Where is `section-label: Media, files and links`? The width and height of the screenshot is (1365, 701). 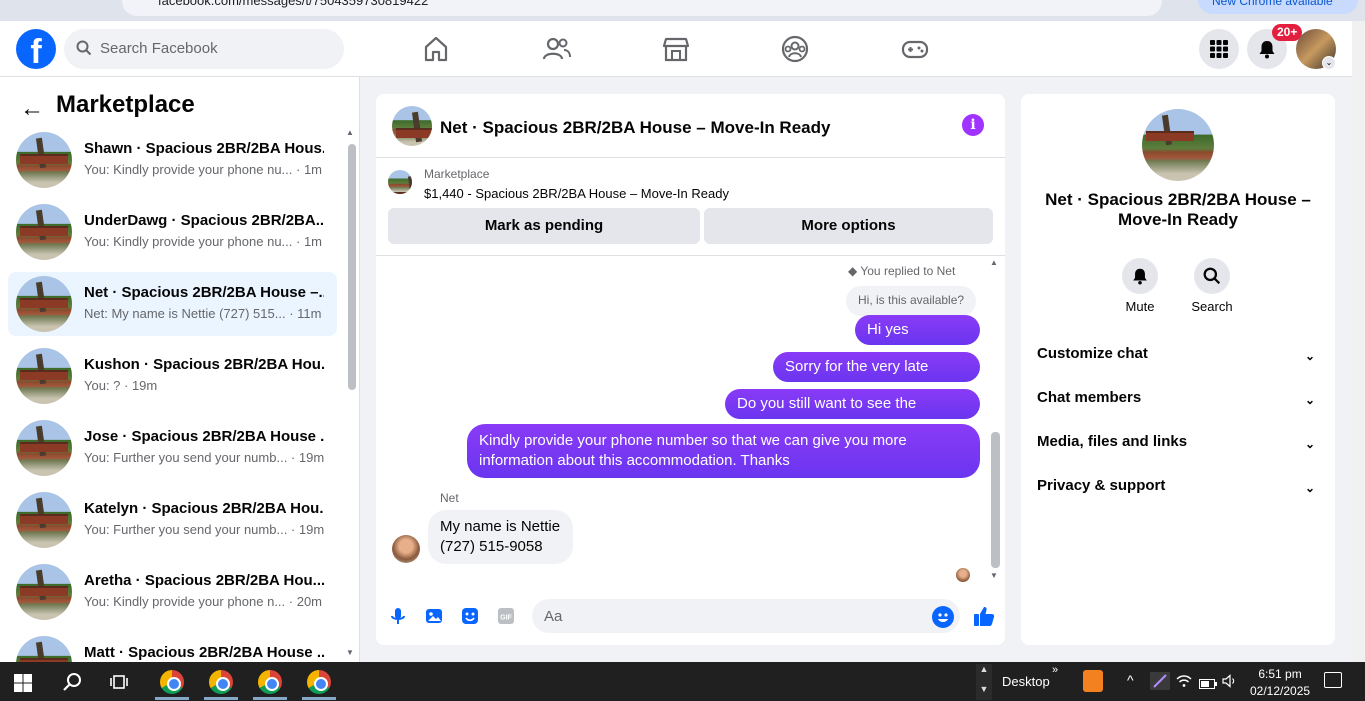 section-label: Media, files and links is located at coordinates (1112, 441).